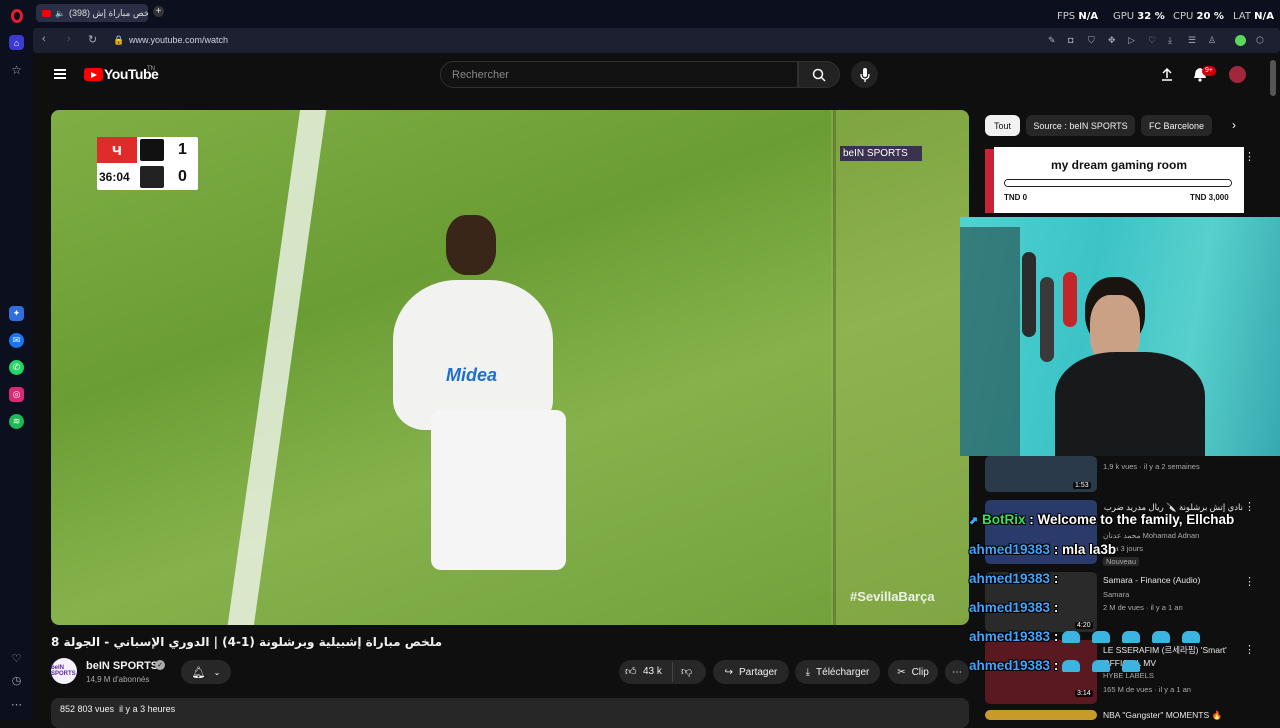  Describe the element at coordinates (1209, 71) in the screenshot. I see `notifications-badge: 9+` at that location.